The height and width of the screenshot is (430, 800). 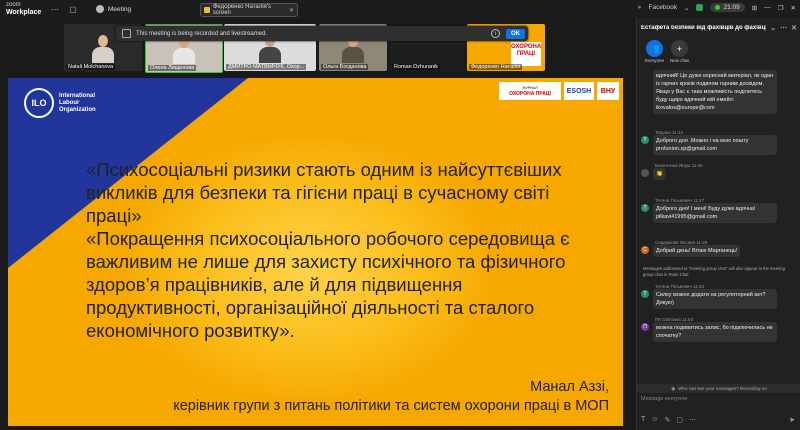 What do you see at coordinates (719, 411) in the screenshot?
I see `message-composer: Message everyone T ☺ ✎ ▢ ⋯ ➤` at bounding box center [719, 411].